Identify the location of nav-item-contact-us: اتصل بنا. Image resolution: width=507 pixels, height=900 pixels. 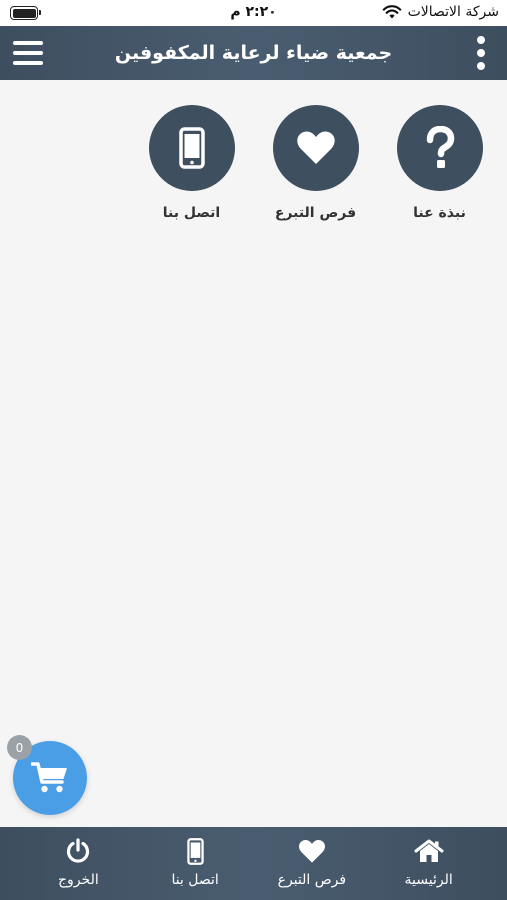
(195, 863).